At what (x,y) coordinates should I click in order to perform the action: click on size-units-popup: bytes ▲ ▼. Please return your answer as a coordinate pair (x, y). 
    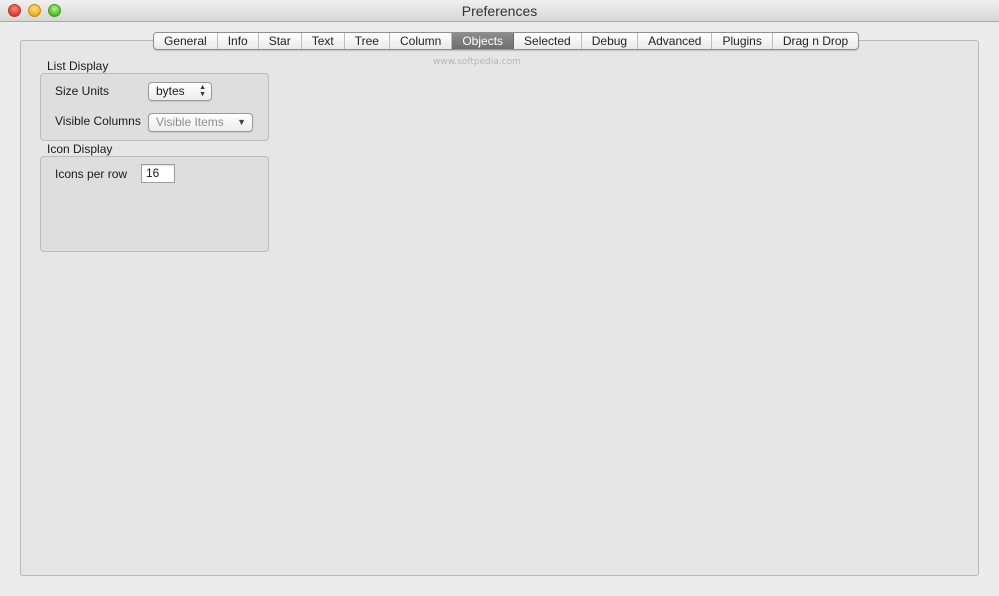
    Looking at the image, I should click on (180, 91).